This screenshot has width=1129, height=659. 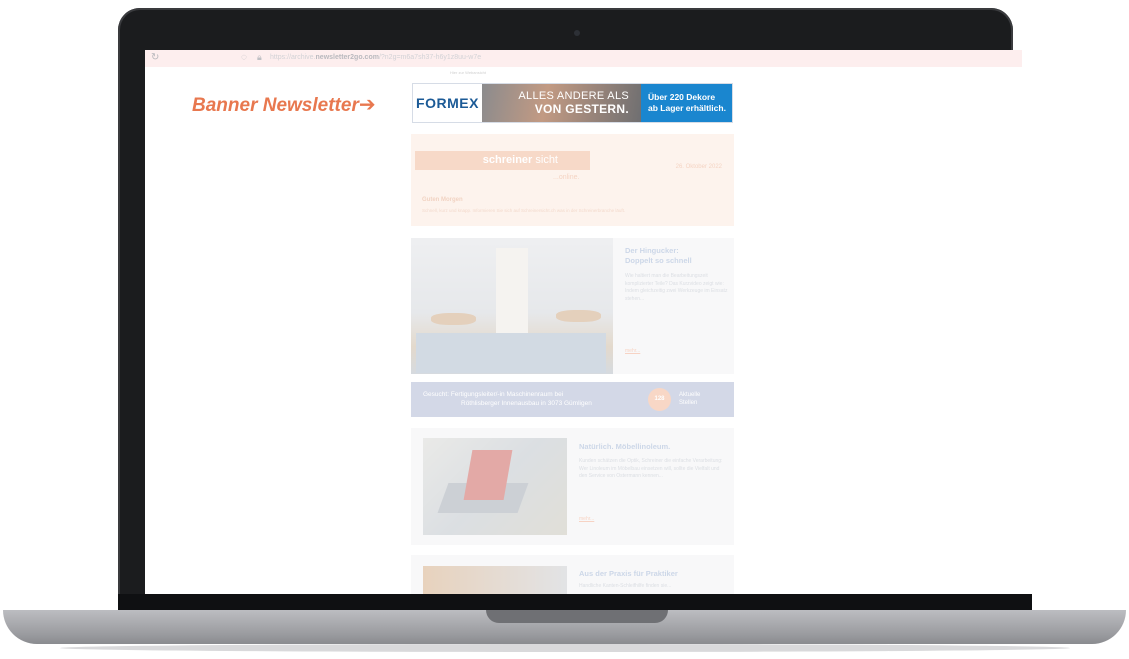 What do you see at coordinates (442, 200) in the screenshot?
I see `greeting: Guten Morgen` at bounding box center [442, 200].